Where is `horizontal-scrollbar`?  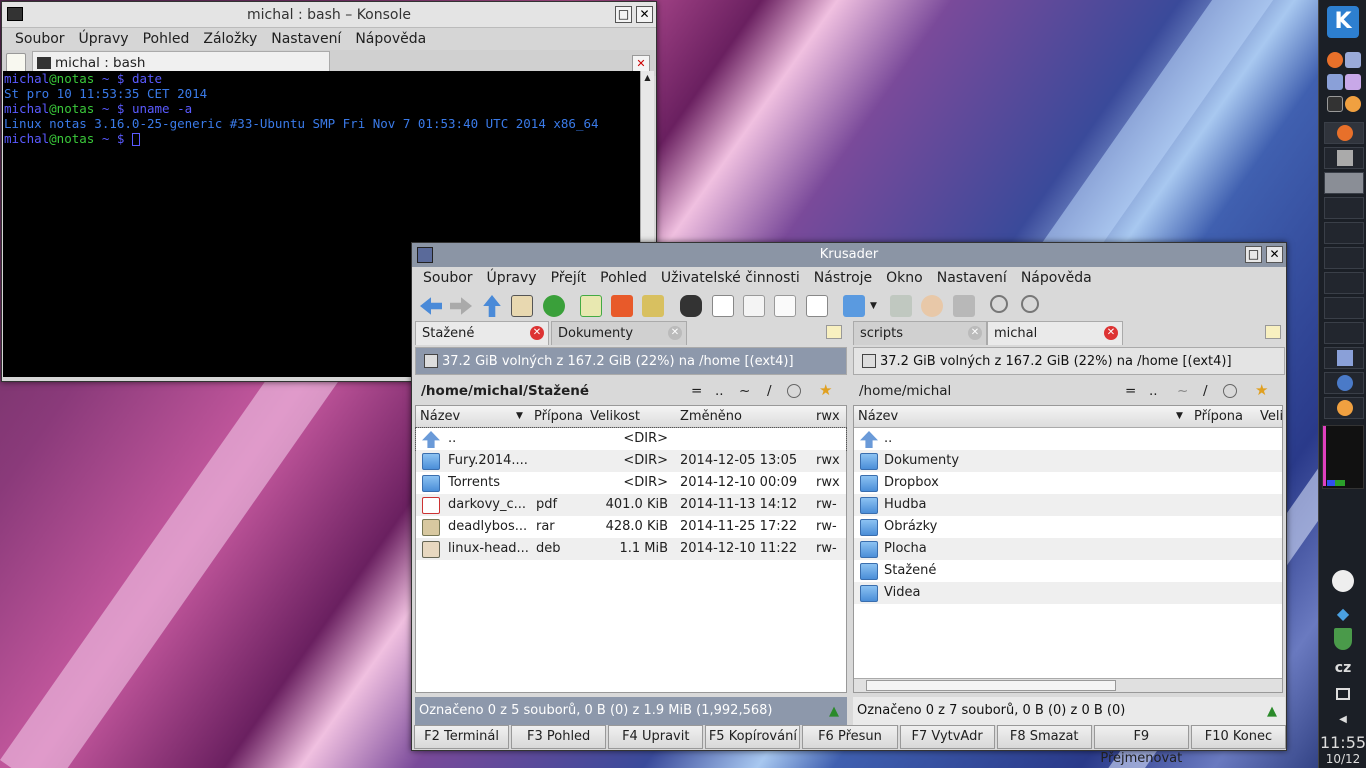
horizontal-scrollbar is located at coordinates (1068, 685).